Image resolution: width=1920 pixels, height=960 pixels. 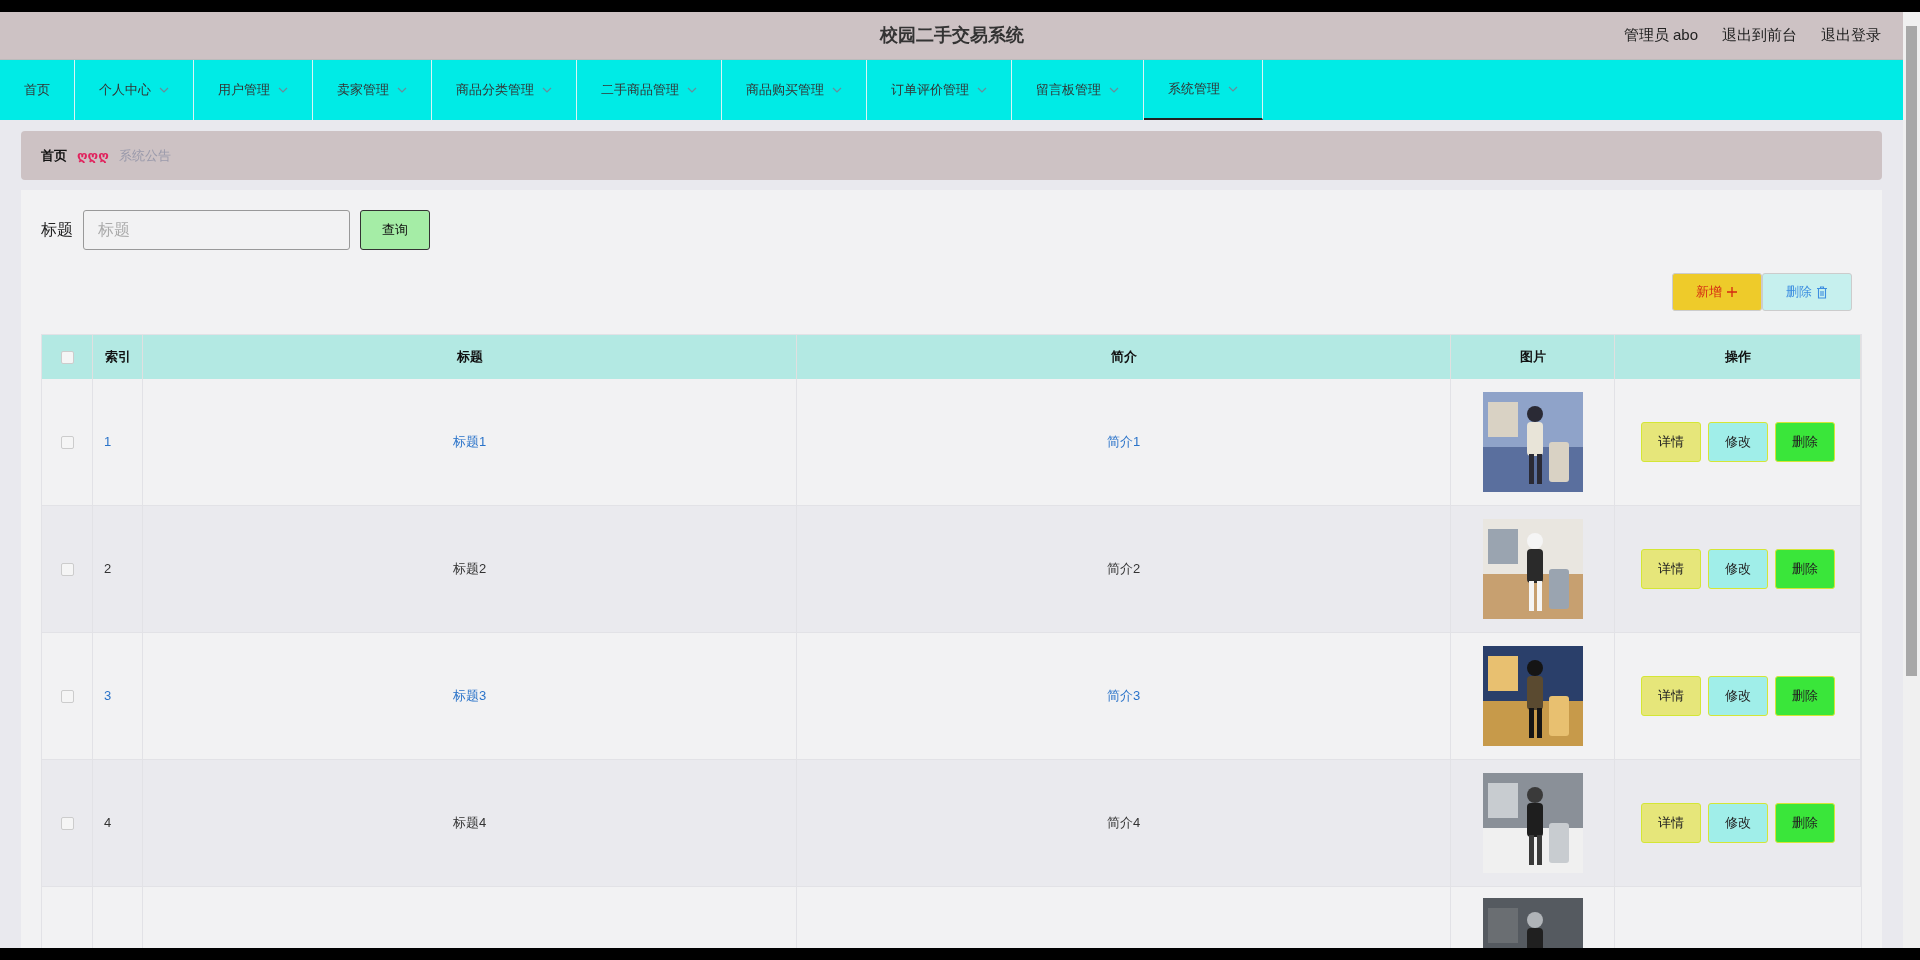 I want to click on breadcrumb-separator: ღღღ, so click(x=93, y=155).